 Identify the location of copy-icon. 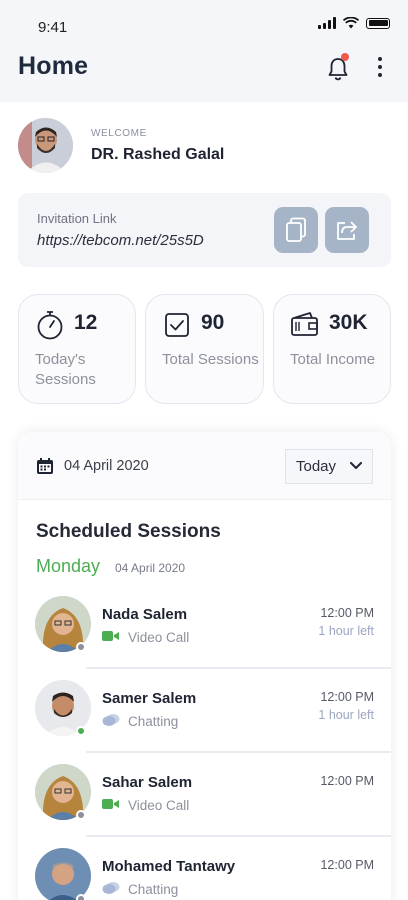
(296, 229).